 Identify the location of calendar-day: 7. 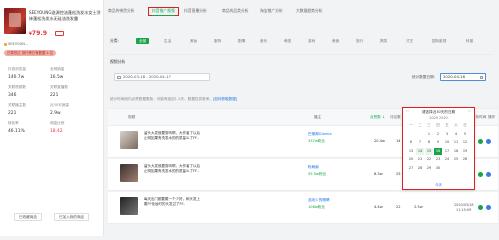
(420, 142).